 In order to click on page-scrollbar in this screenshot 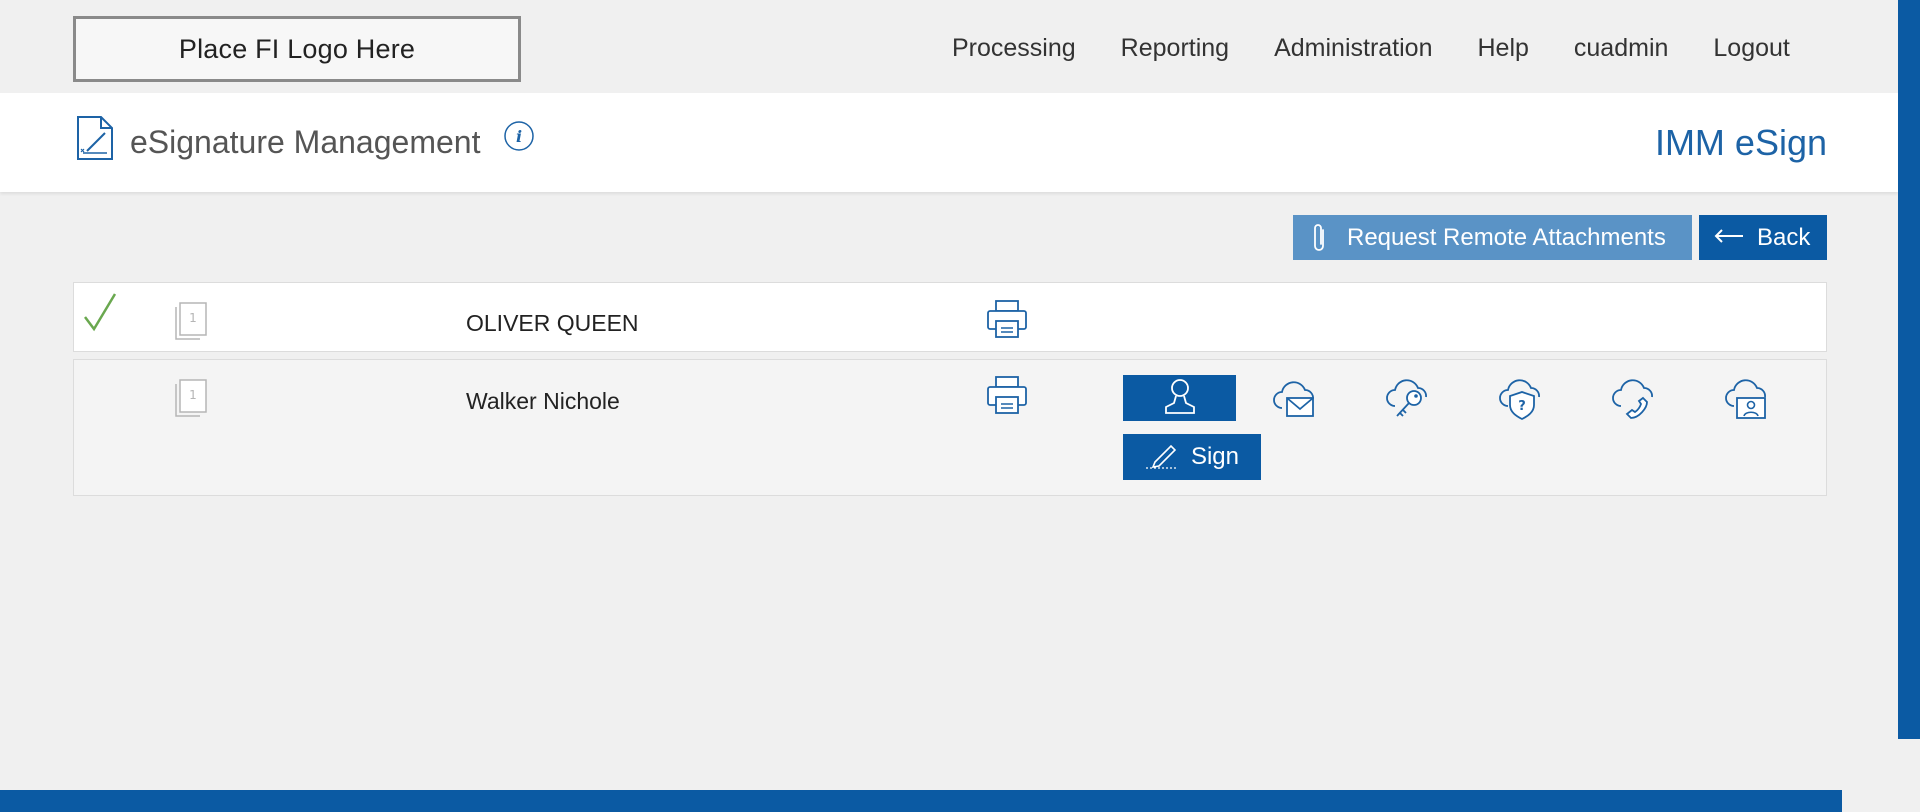, I will do `click(1909, 369)`.